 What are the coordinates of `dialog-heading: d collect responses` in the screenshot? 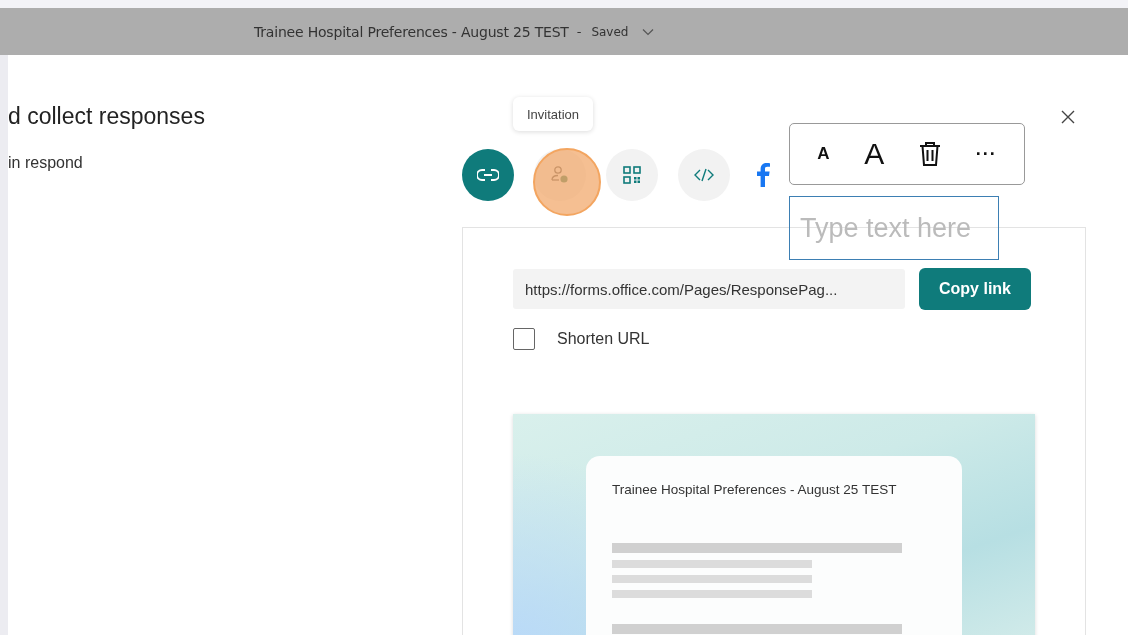 It's located at (107, 116).